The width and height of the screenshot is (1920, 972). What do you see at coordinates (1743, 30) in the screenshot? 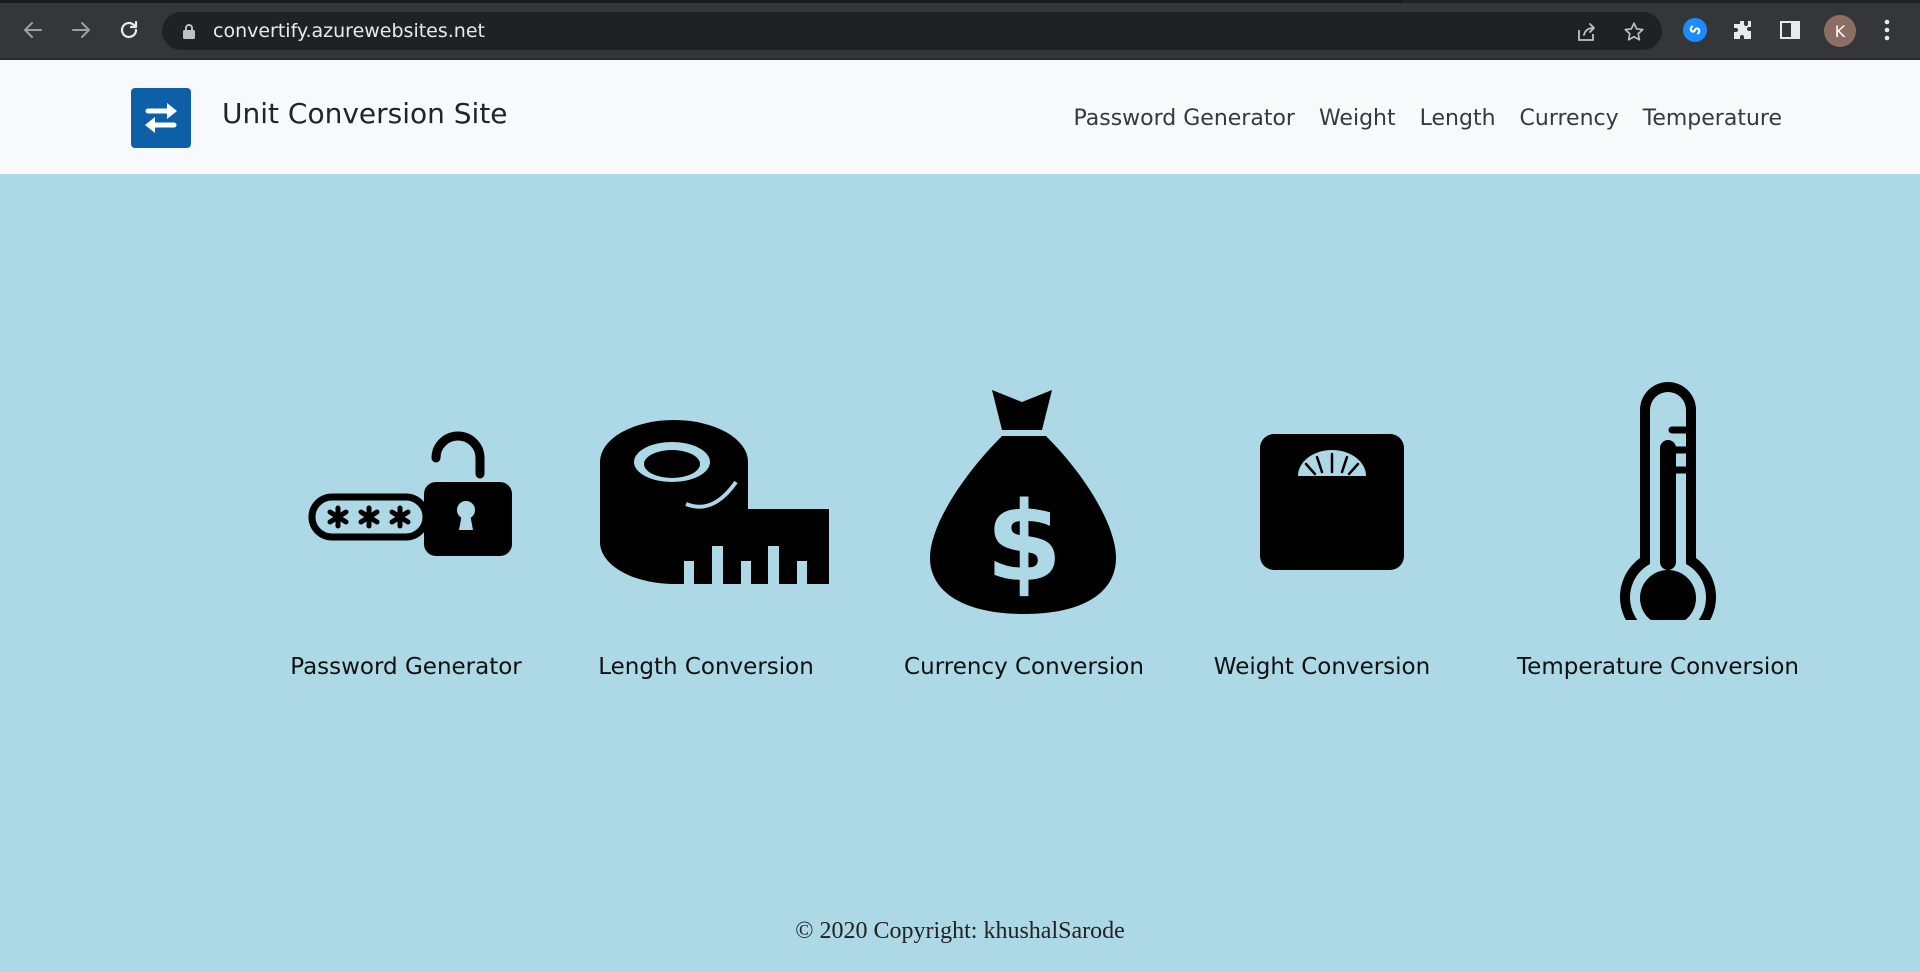
I see `extensions-icon` at bounding box center [1743, 30].